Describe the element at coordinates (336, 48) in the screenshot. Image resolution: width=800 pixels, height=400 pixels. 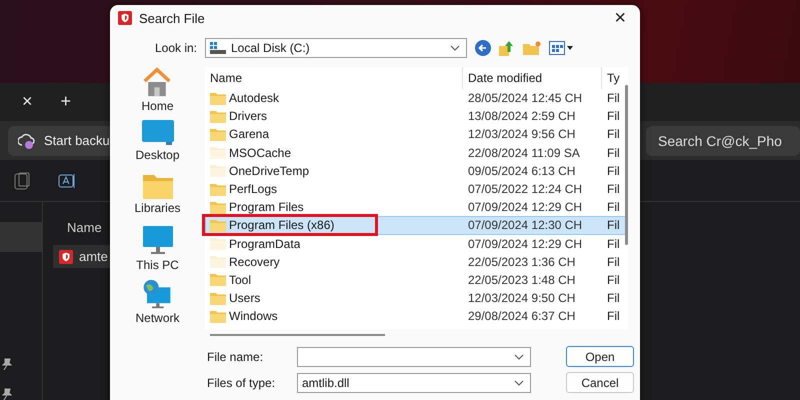
I see `look-in-dropdown: Local Disk (C:)` at that location.